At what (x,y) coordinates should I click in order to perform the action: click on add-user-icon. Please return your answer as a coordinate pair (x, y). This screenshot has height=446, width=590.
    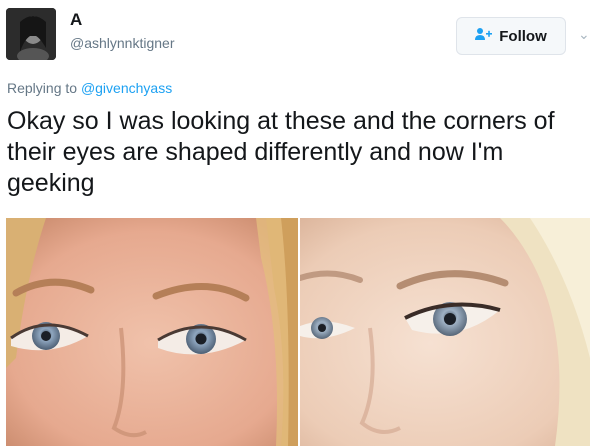
    Looking at the image, I should click on (484, 36).